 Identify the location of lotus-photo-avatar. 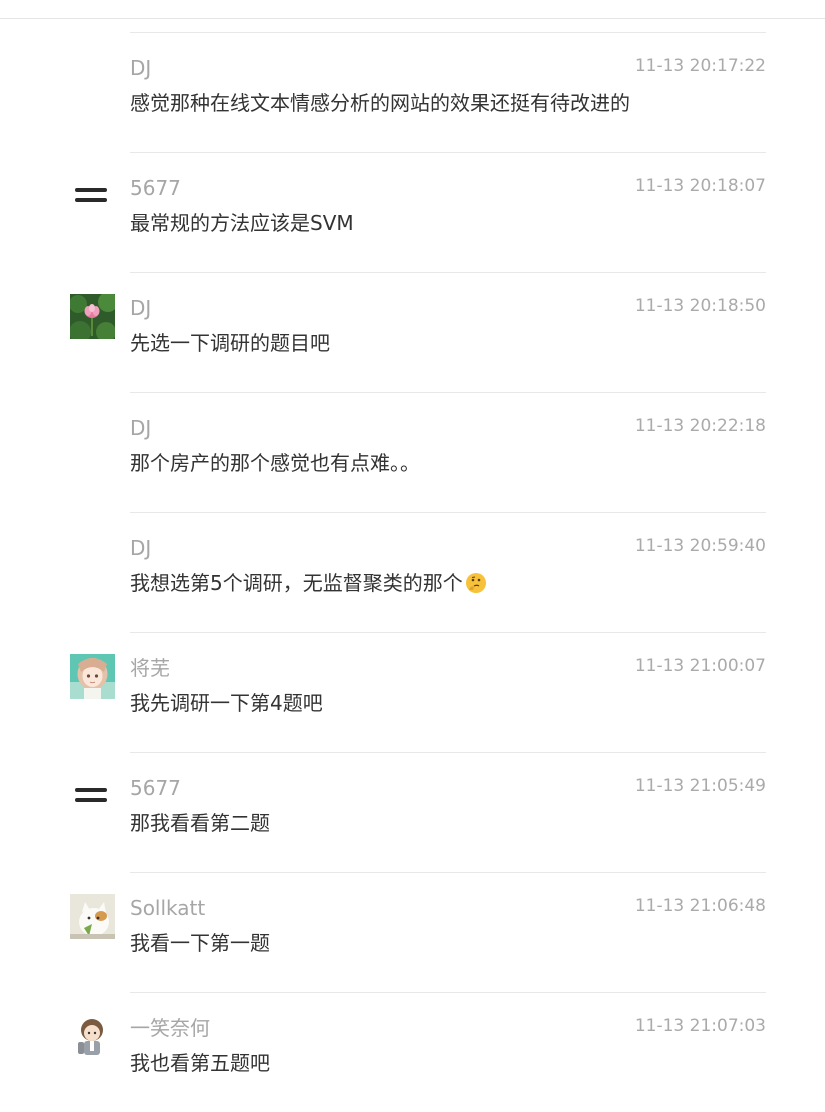
(92, 316).